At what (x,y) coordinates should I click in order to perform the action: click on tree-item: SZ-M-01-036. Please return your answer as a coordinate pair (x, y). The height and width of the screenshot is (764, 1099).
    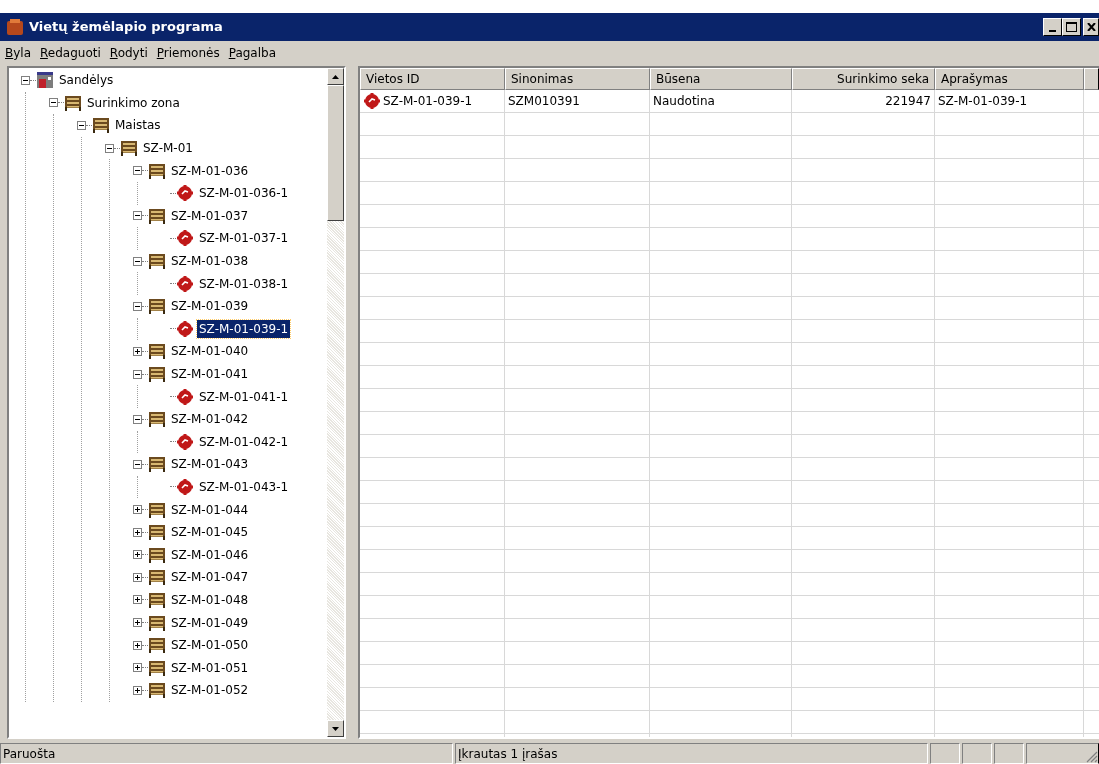
    Looking at the image, I should click on (210, 170).